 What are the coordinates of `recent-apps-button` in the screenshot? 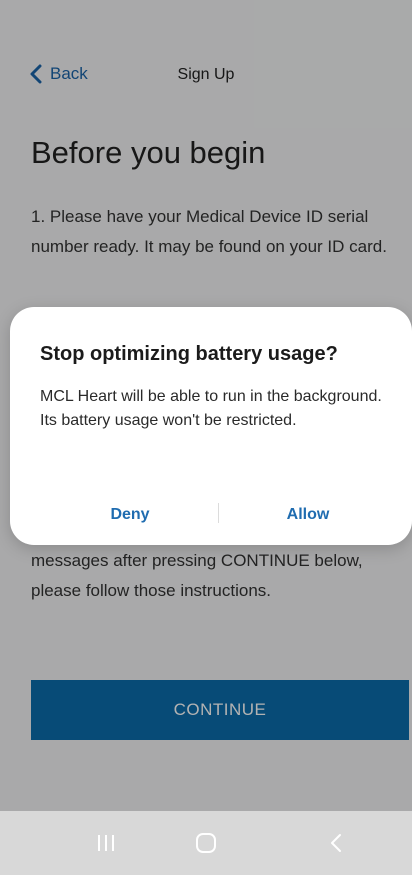 It's located at (106, 843).